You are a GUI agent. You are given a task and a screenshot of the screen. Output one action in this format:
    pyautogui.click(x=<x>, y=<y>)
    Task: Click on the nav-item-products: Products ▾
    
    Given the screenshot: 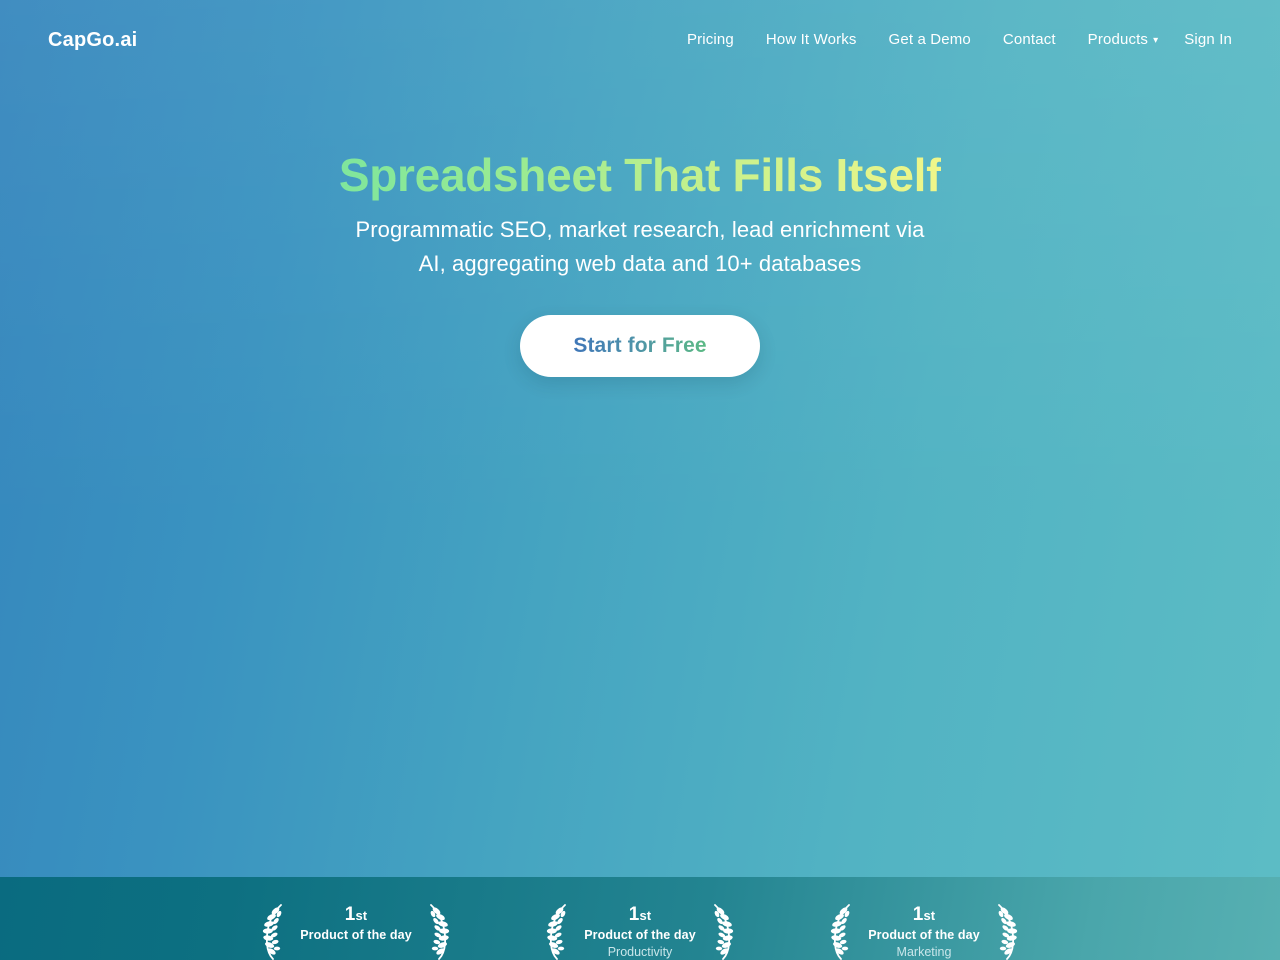 What is the action you would take?
    pyautogui.click(x=1120, y=40)
    